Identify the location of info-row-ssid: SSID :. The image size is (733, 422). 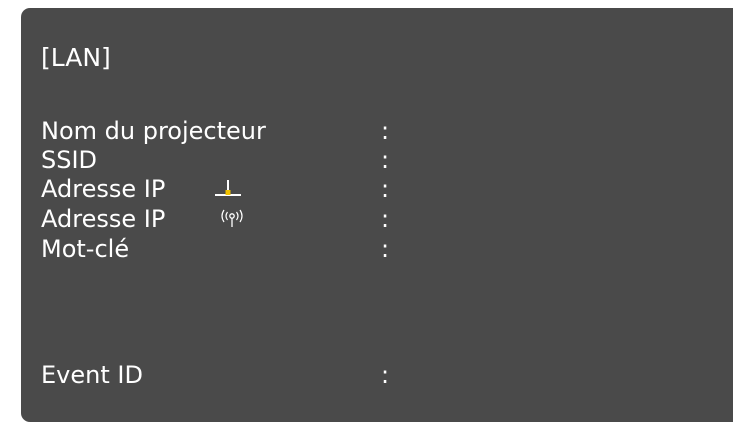
(371, 160).